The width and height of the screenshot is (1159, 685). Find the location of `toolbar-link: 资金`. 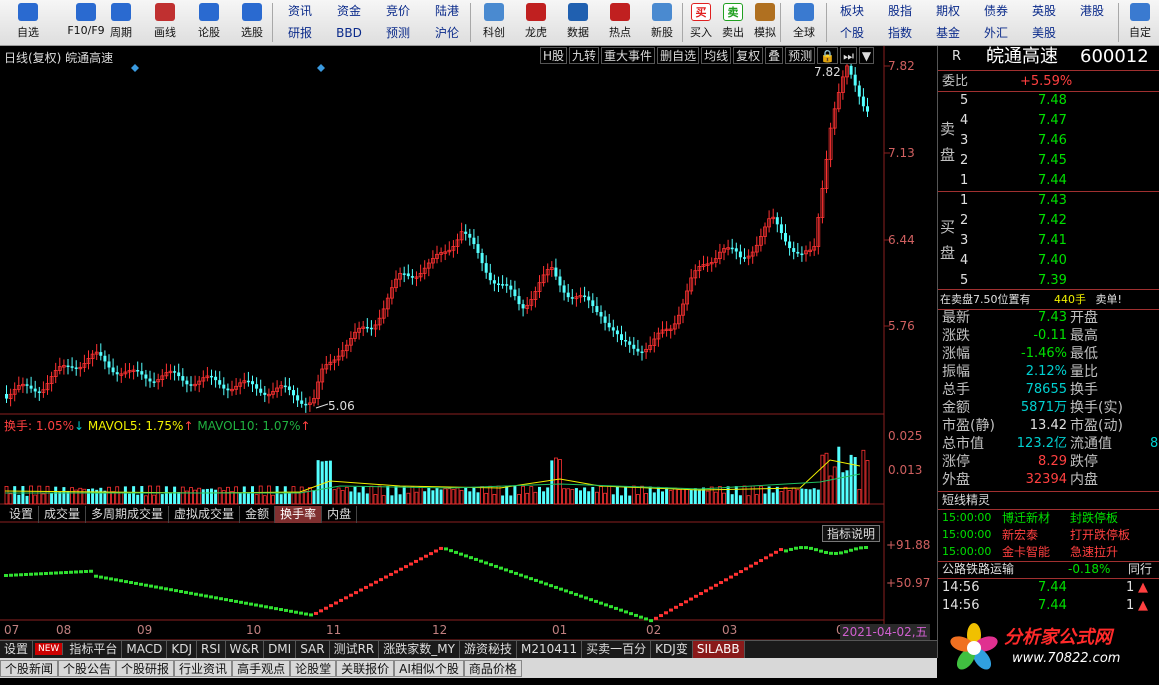

toolbar-link: 资金 is located at coordinates (349, 11).